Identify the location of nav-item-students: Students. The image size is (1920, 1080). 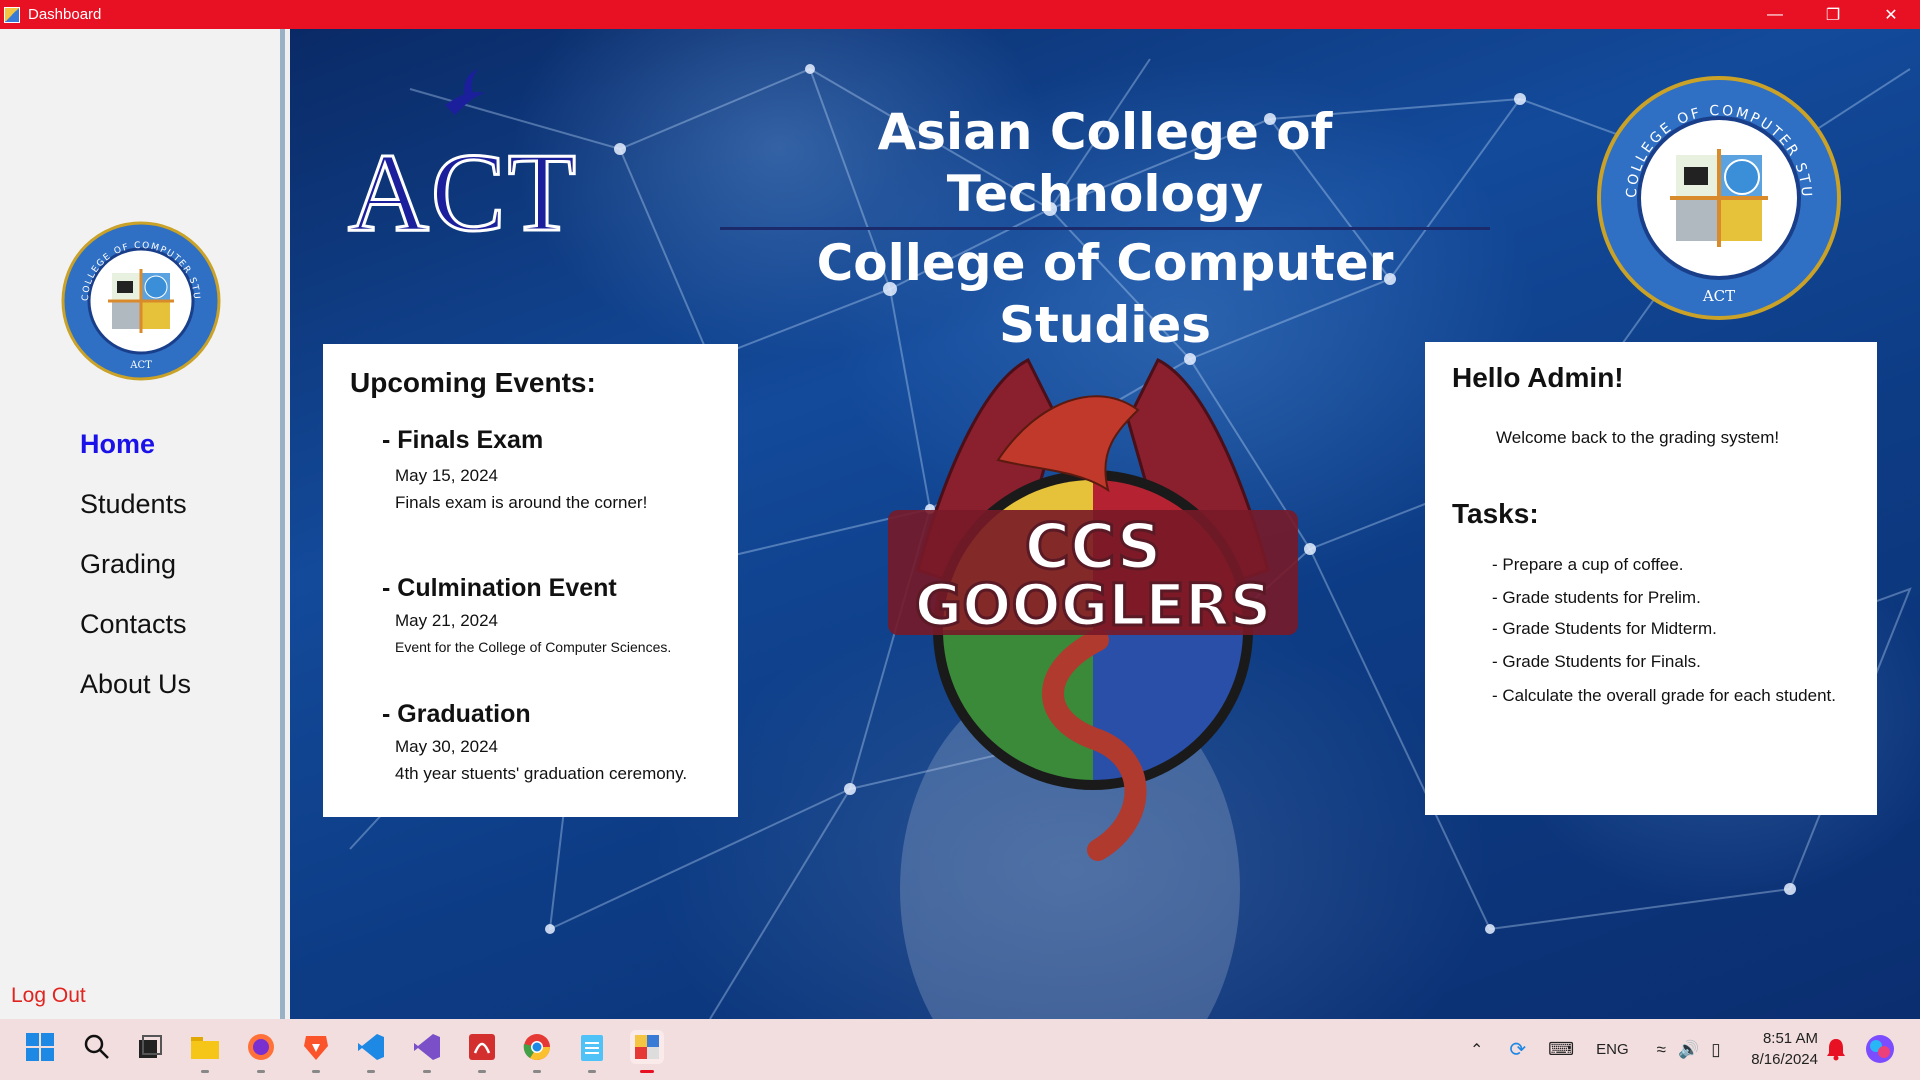
(135, 504).